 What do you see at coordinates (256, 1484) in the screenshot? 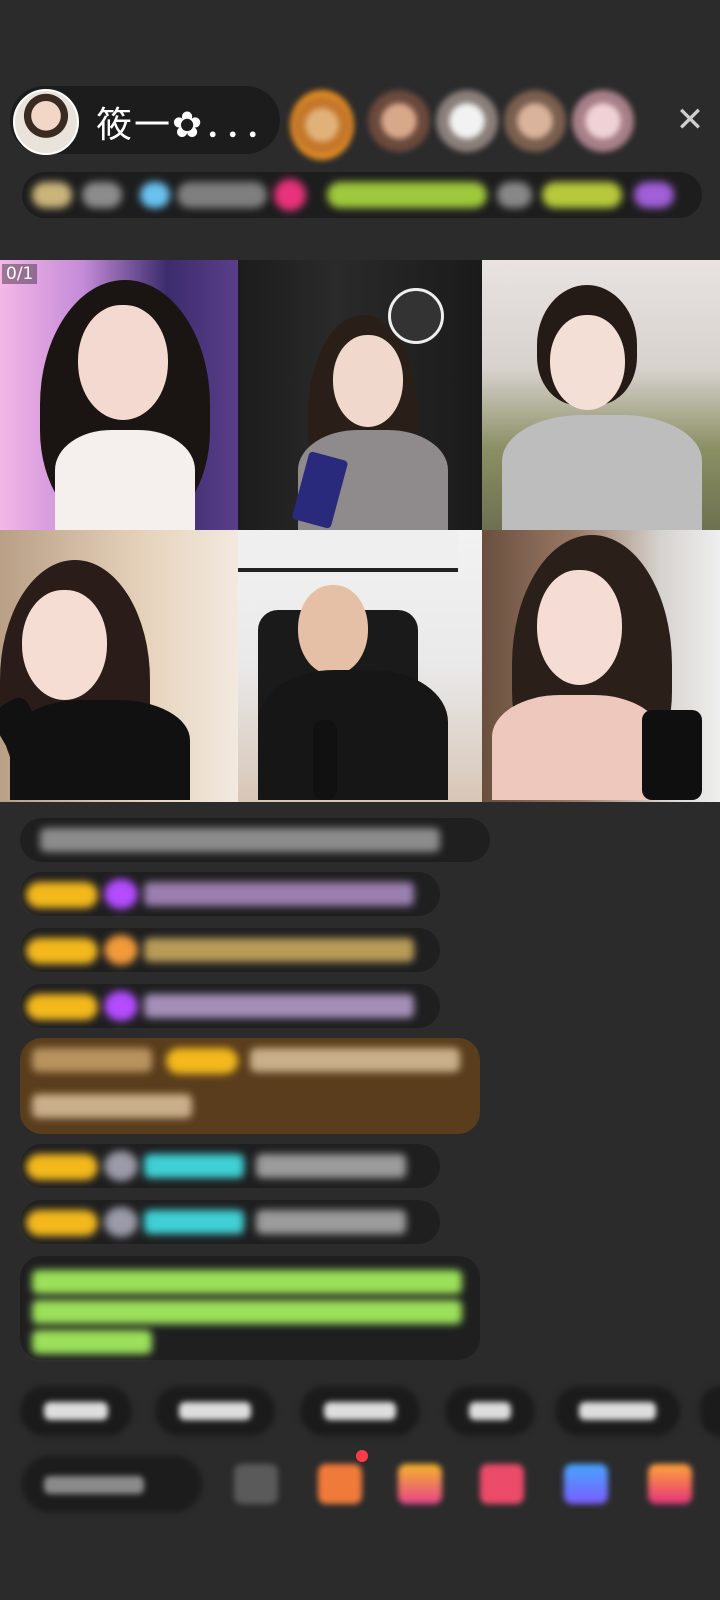
I see `emoji-icon` at bounding box center [256, 1484].